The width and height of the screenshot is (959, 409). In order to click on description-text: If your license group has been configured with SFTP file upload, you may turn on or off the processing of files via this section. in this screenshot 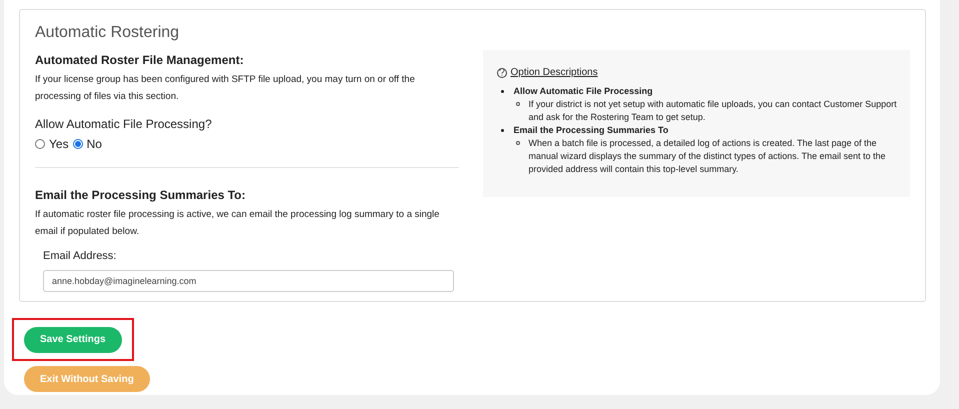, I will do `click(225, 88)`.